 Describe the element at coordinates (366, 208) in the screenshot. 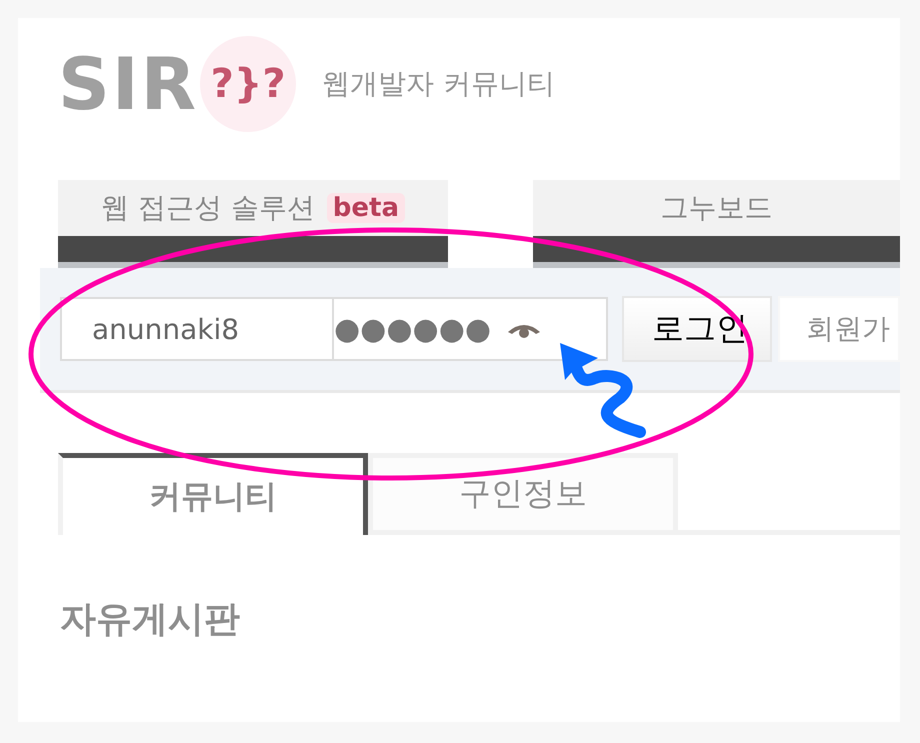

I see `beta-badge: beta` at that location.